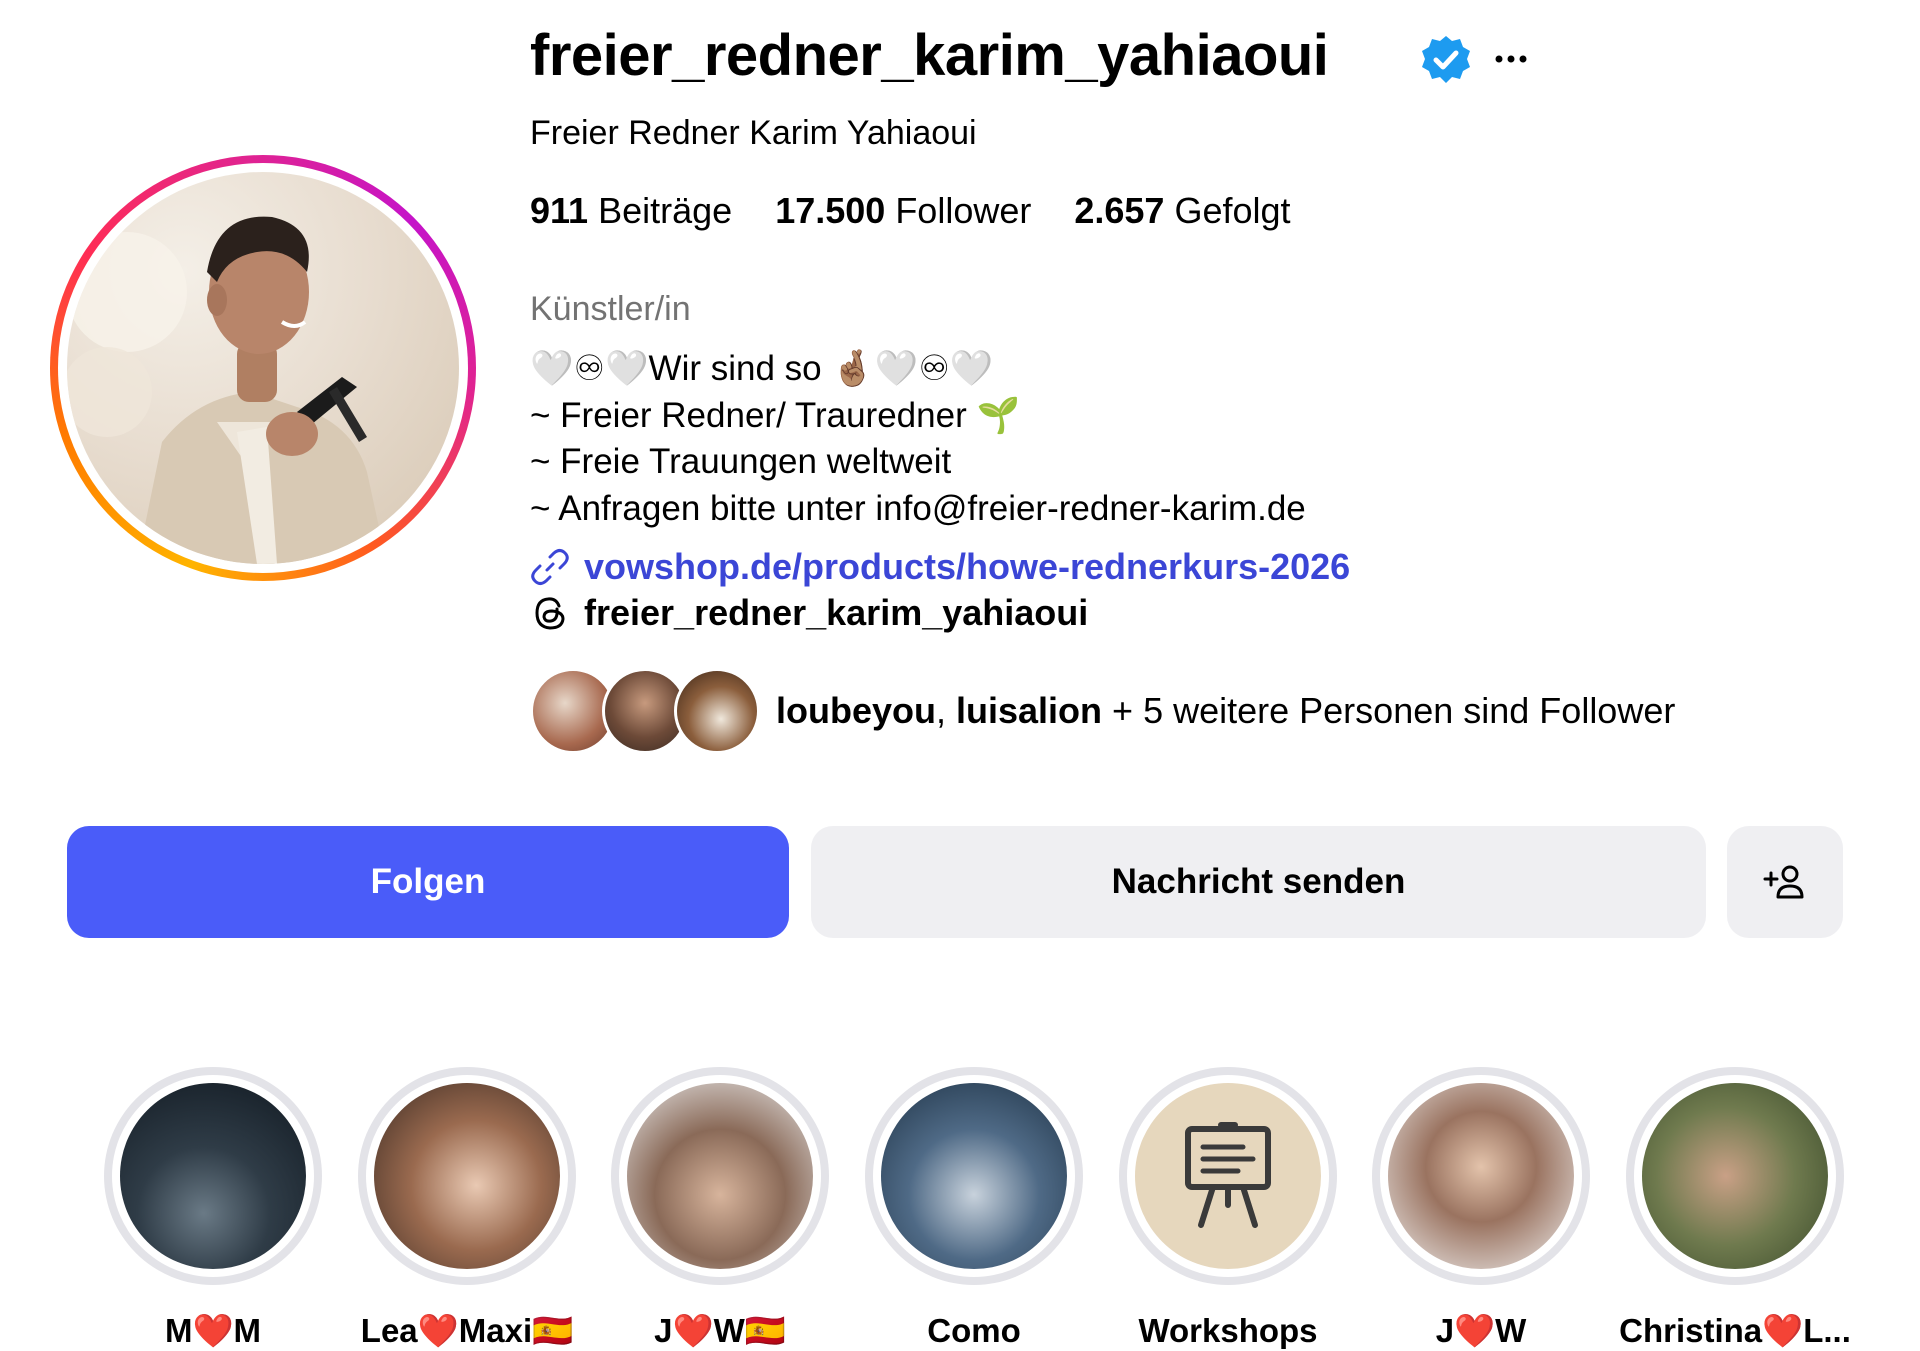 This screenshot has height=1351, width=1920. I want to click on highlight-label: J❤️W, so click(1481, 1331).